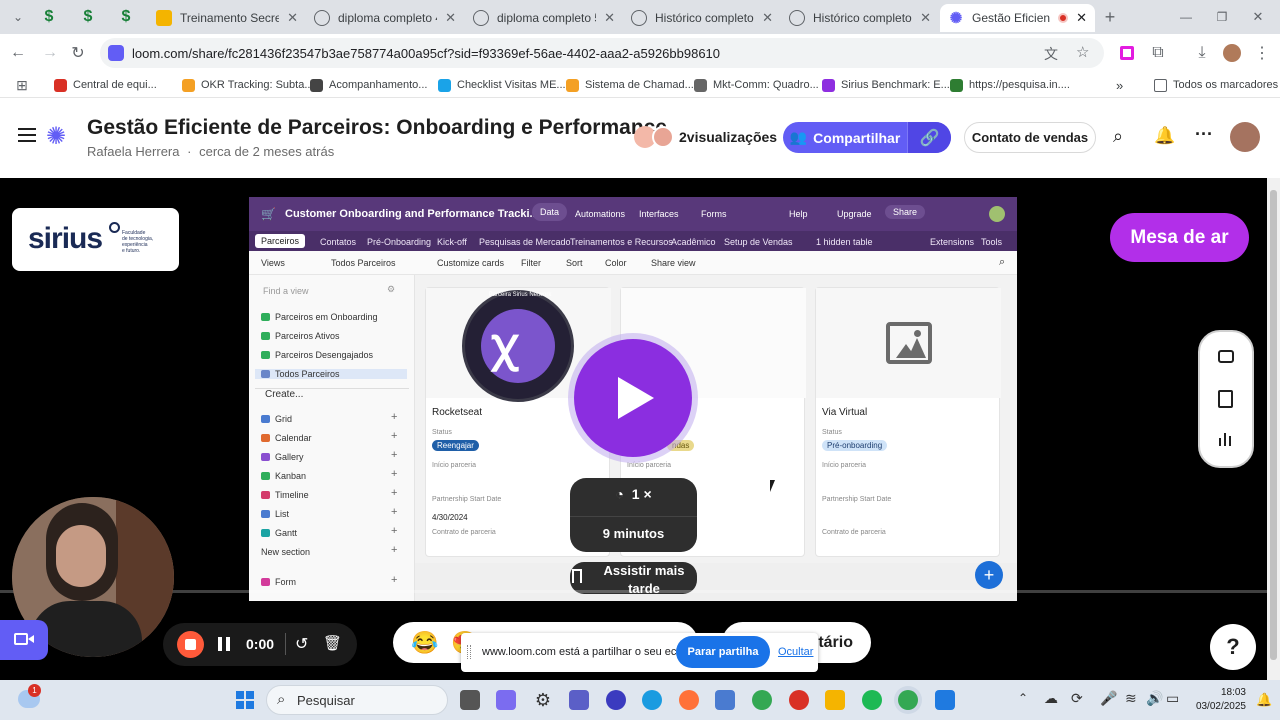 This screenshot has height=720, width=1280. What do you see at coordinates (56, 136) in the screenshot?
I see `loom-logo-icon: ✺` at bounding box center [56, 136].